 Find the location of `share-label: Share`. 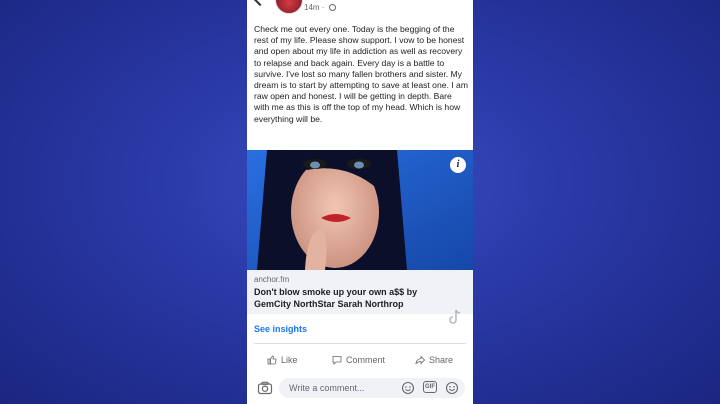

share-label: Share is located at coordinates (441, 360).